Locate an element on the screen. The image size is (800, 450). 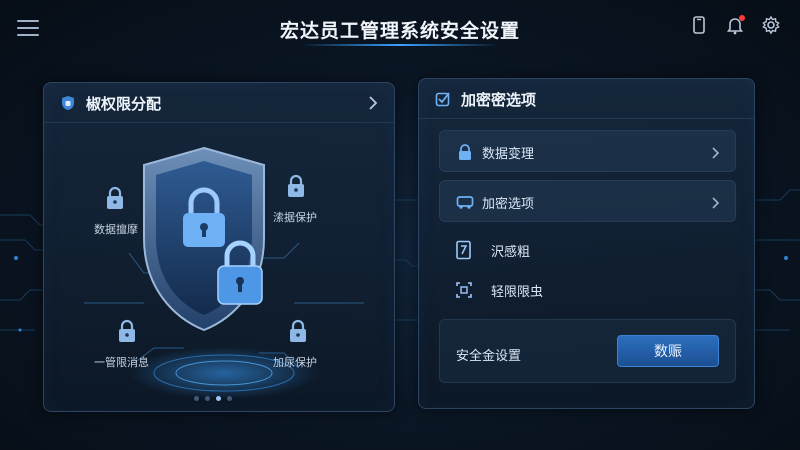
notification-dot is located at coordinates (742, 18).